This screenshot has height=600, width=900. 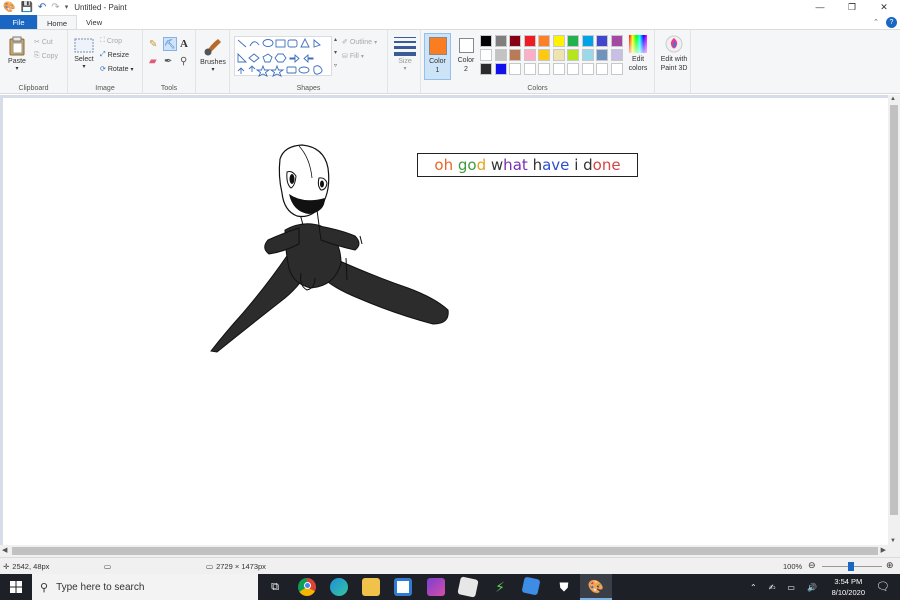 What do you see at coordinates (851, 566) in the screenshot?
I see `zoom-slider-thumb` at bounding box center [851, 566].